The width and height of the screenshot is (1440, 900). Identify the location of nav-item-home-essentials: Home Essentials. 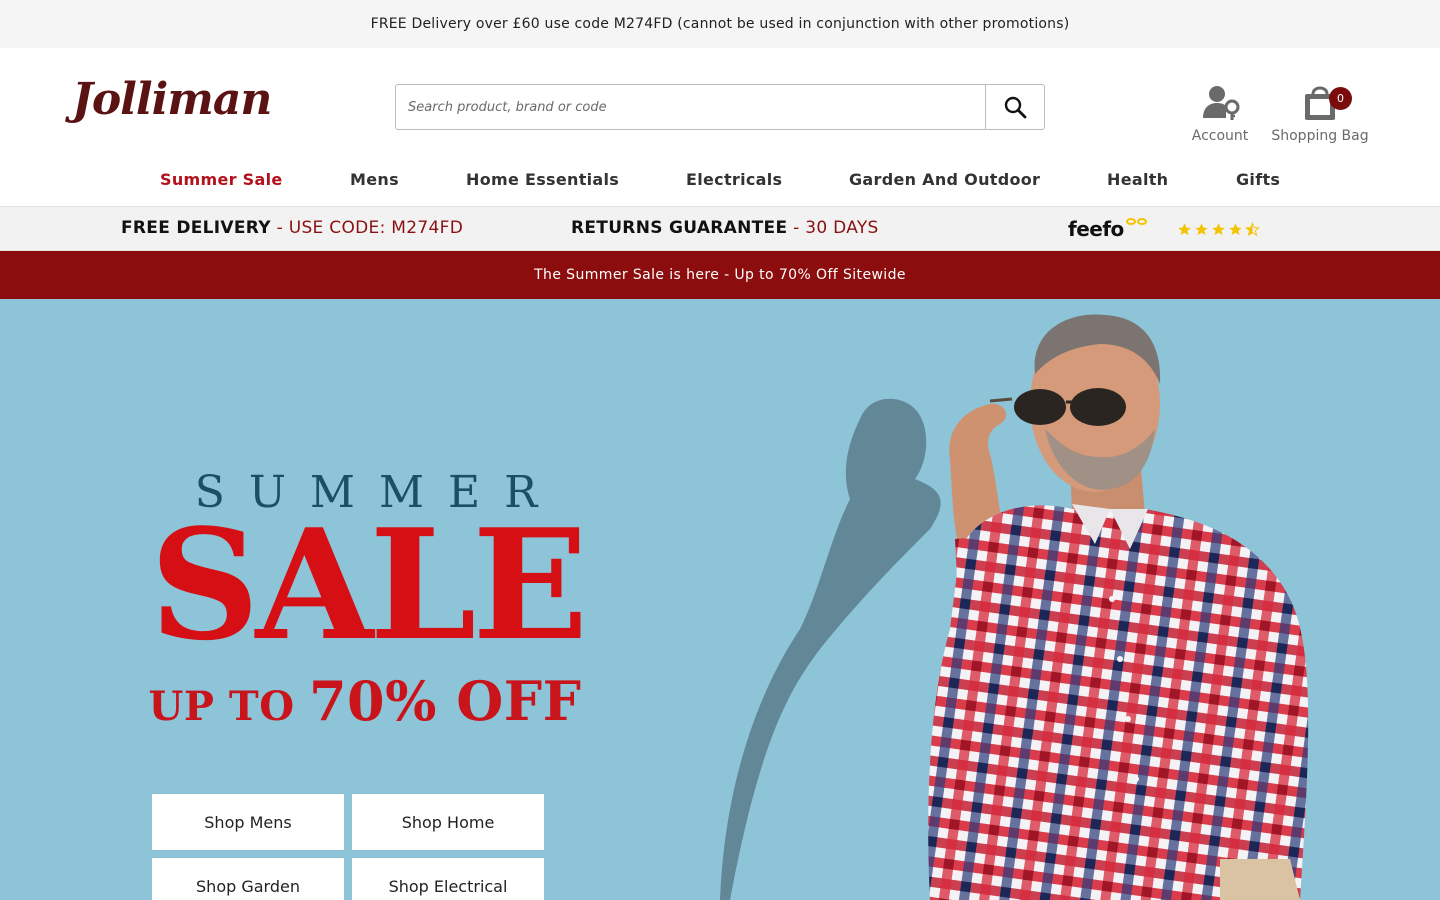
(542, 179).